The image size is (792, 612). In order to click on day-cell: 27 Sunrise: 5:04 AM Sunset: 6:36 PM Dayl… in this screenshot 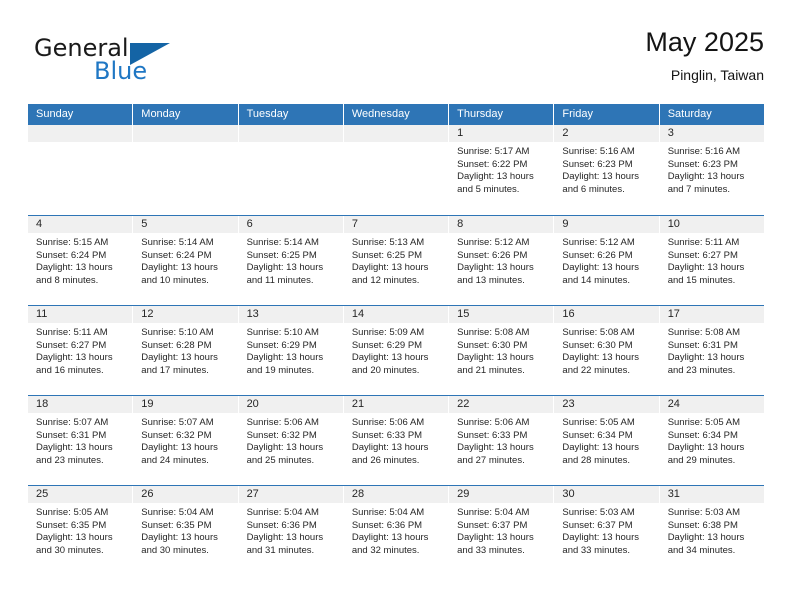, I will do `click(291, 530)`.